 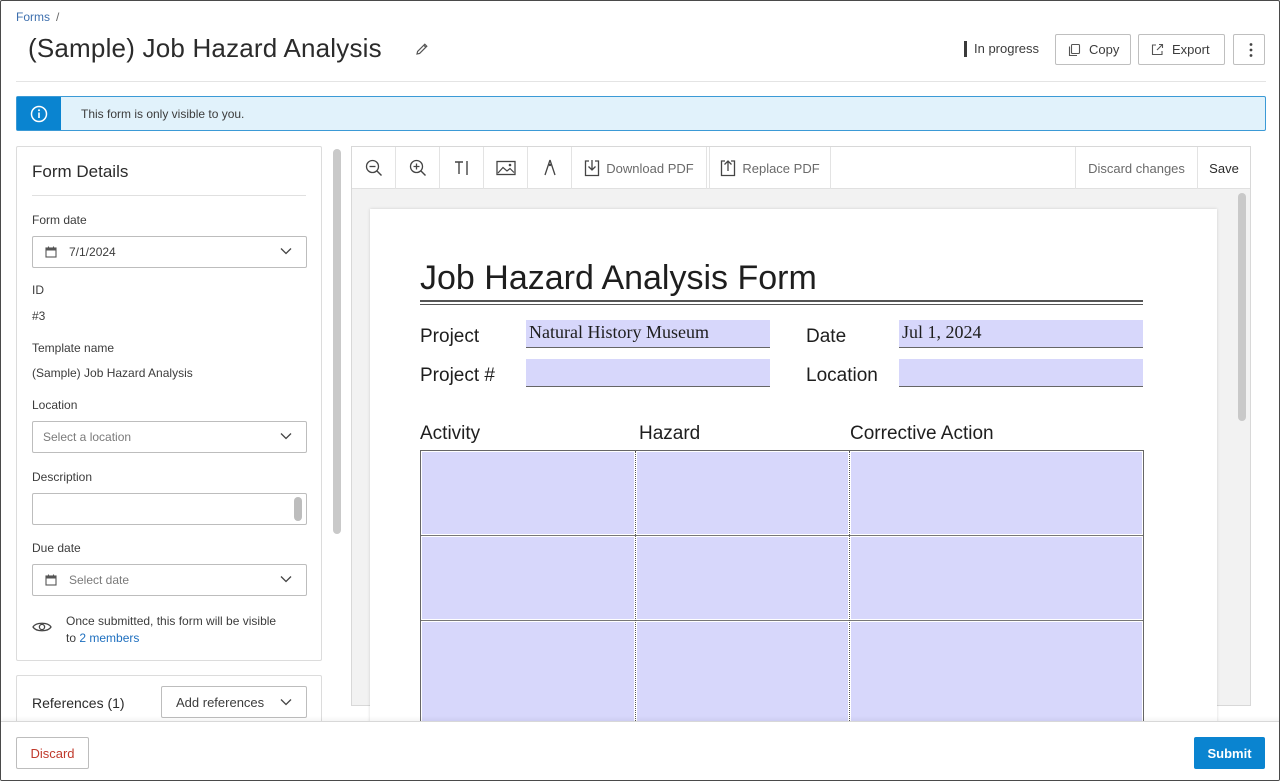 I want to click on image-icon, so click(x=505, y=168).